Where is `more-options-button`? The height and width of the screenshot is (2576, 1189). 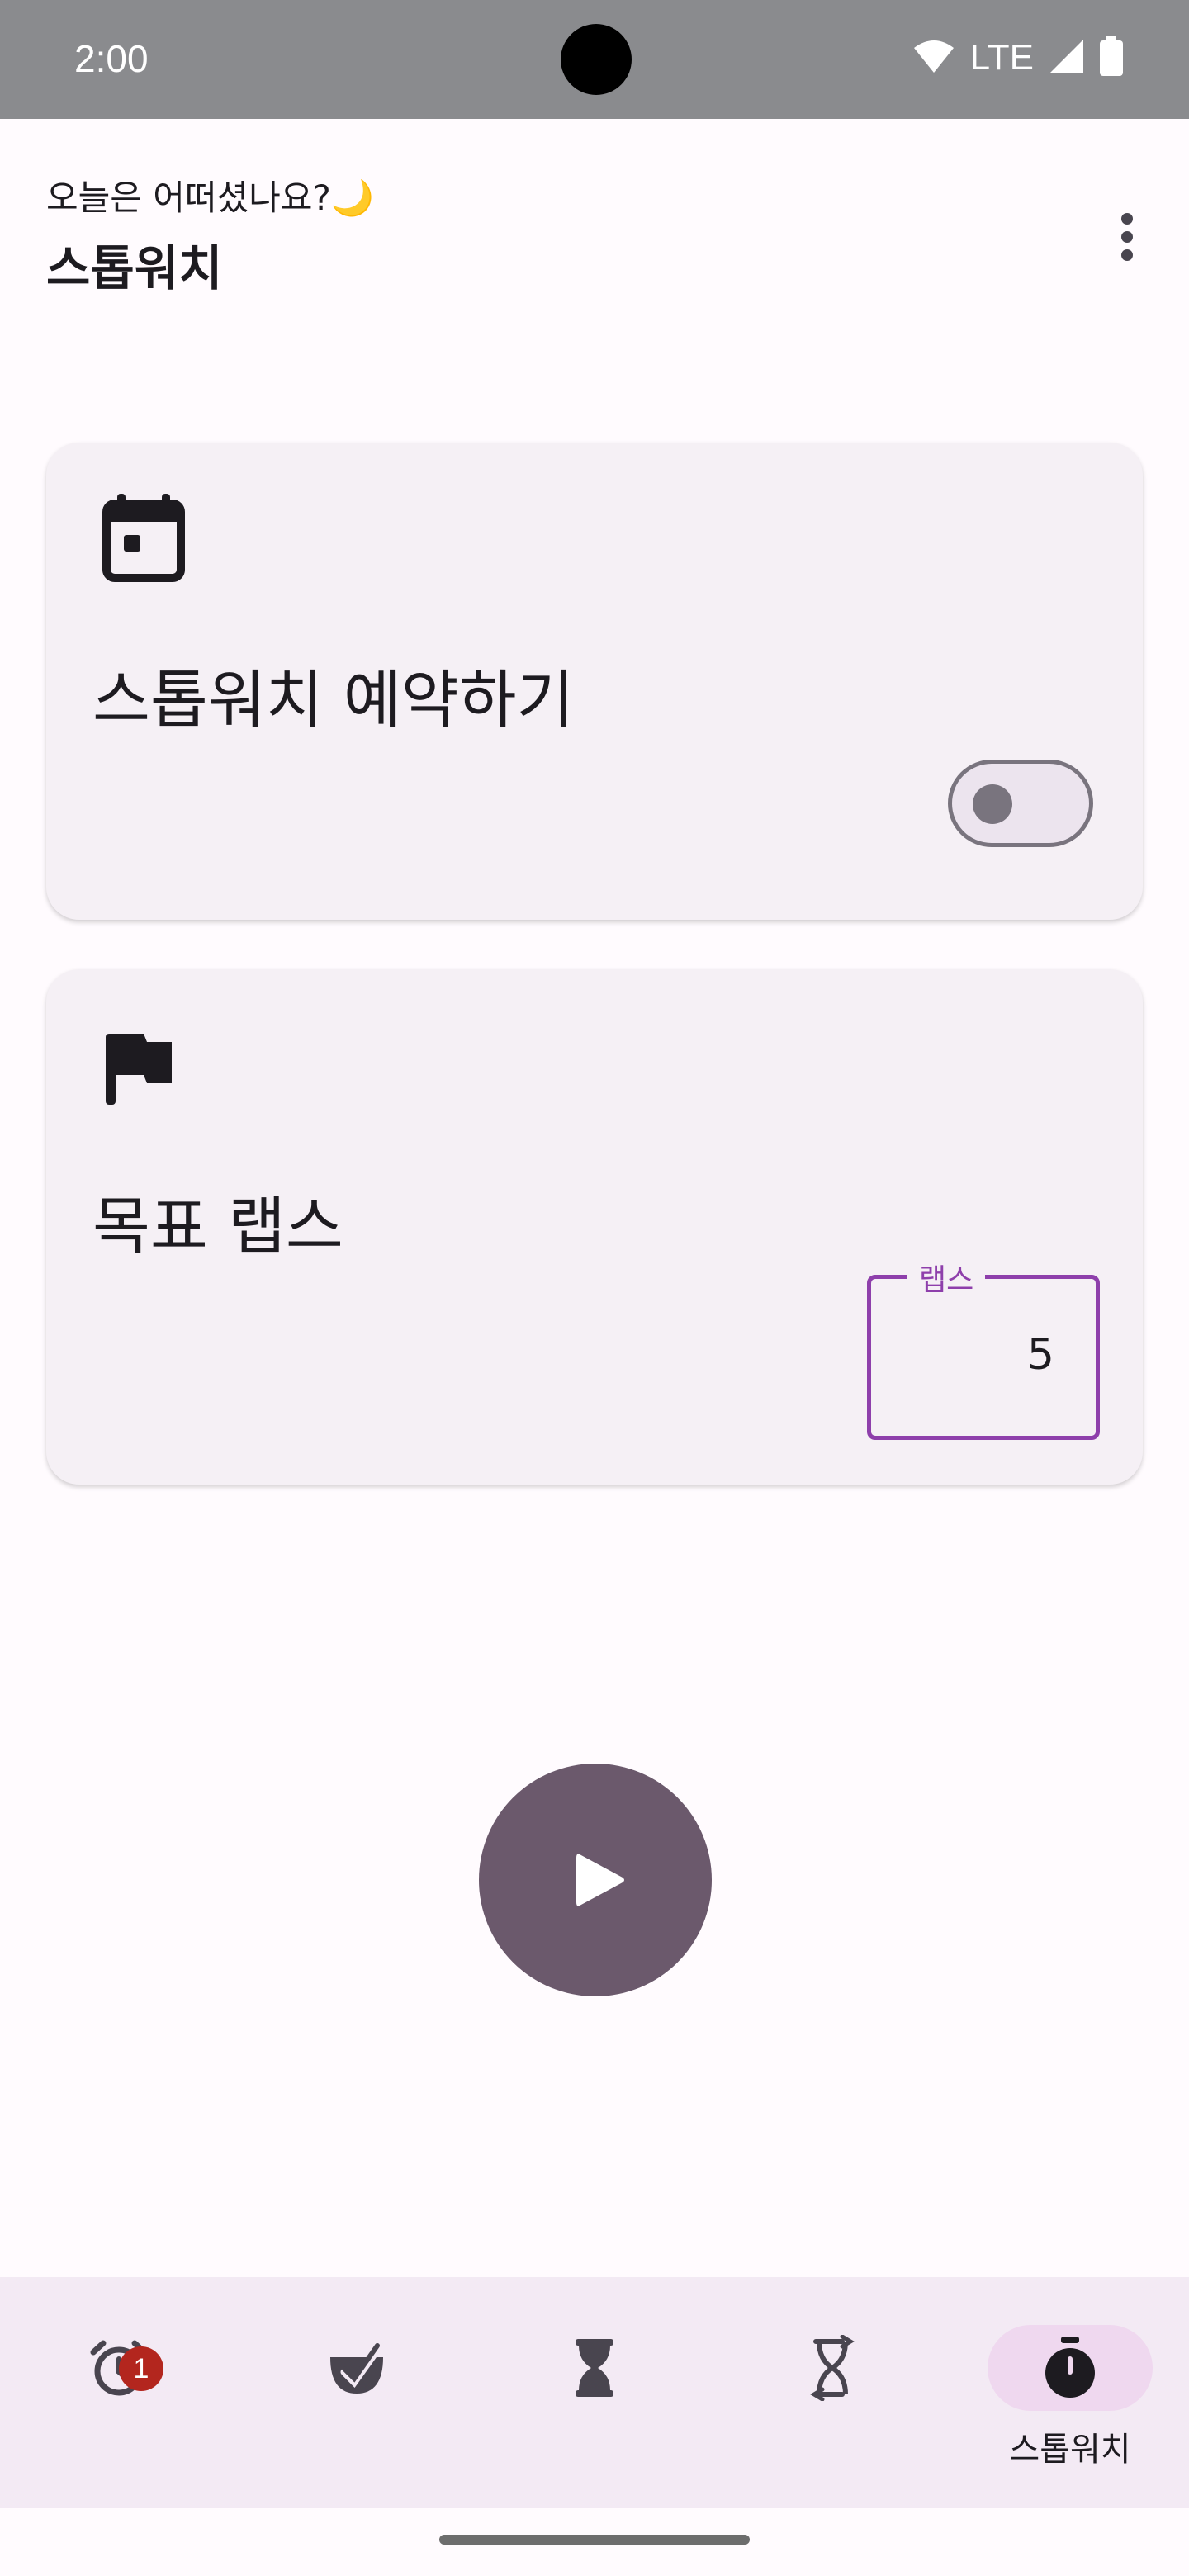
more-options-button is located at coordinates (1127, 235).